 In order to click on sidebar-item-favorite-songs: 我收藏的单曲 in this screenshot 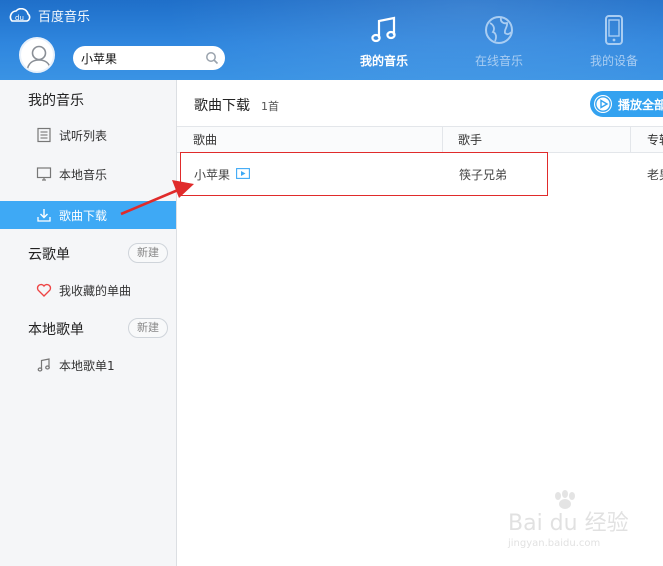, I will do `click(88, 290)`.